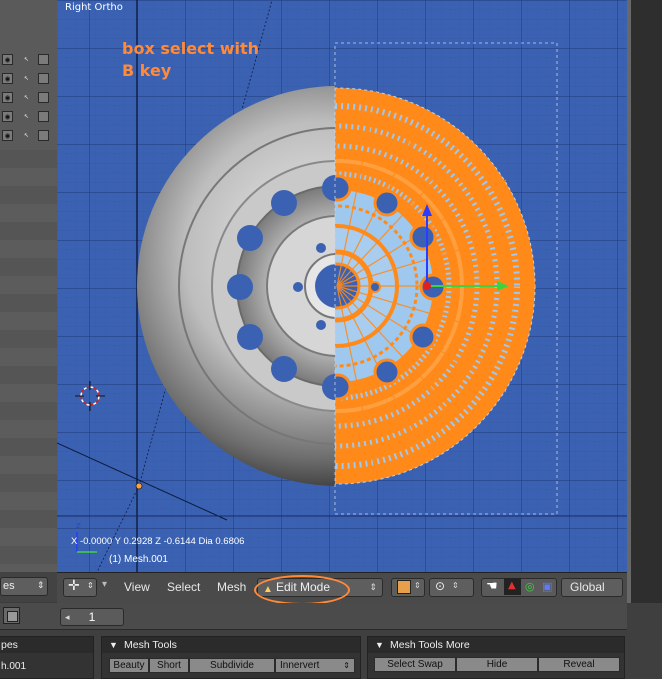 The image size is (662, 679). I want to click on subdivide-button: Subdivide, so click(232, 665).